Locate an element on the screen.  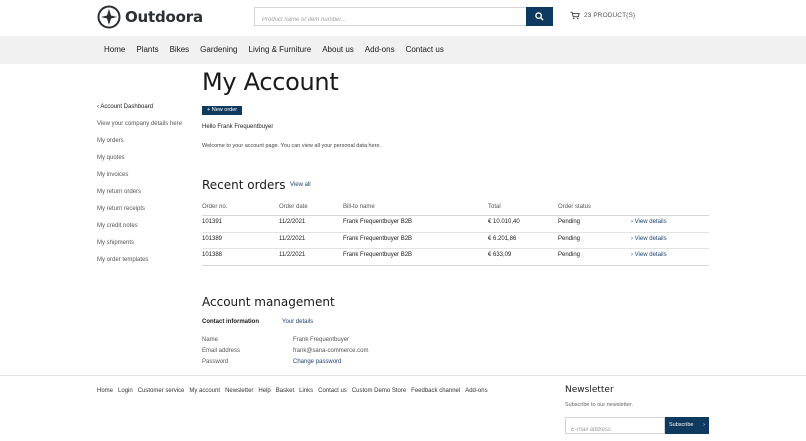
greeting-text: Hello Frank Frequentbuyer is located at coordinates (238, 127).